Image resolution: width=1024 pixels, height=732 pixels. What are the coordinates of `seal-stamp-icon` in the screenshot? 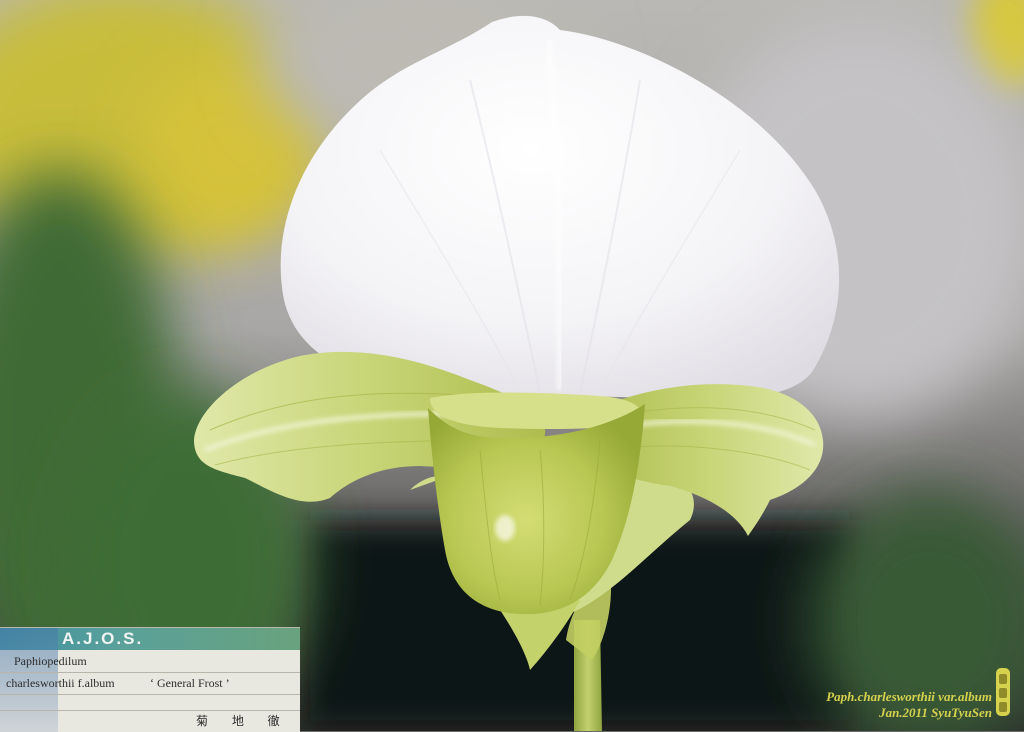 It's located at (1003, 692).